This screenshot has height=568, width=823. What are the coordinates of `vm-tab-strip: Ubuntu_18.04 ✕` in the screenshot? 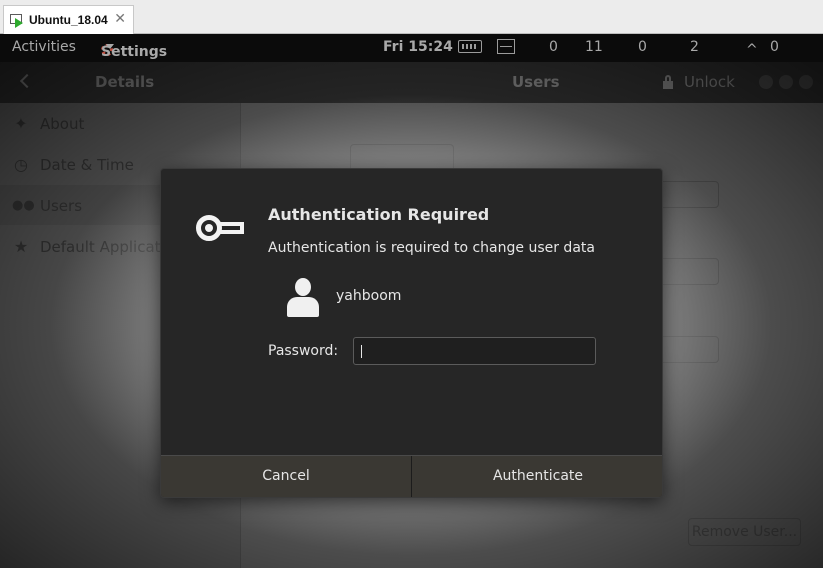 It's located at (411, 17).